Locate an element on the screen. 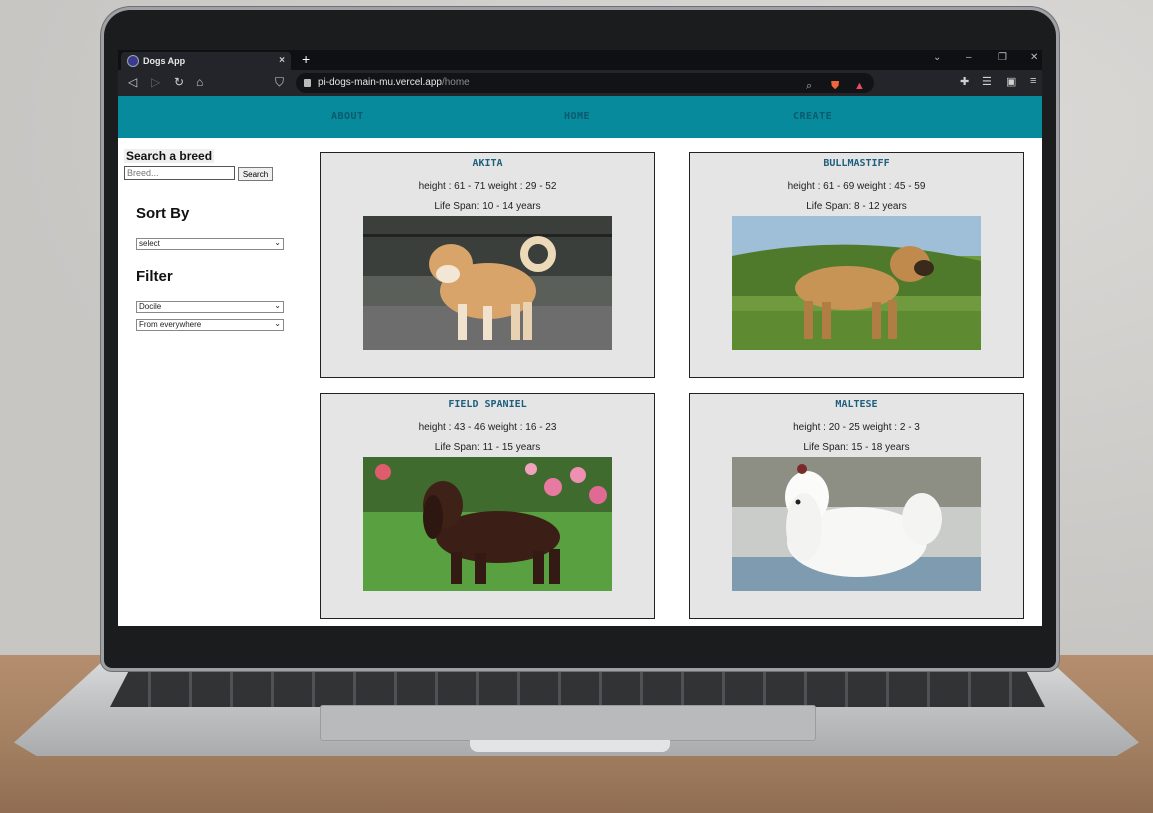 This screenshot has height=813, width=1153. dog-name: BULLMASTIFF is located at coordinates (856, 163).